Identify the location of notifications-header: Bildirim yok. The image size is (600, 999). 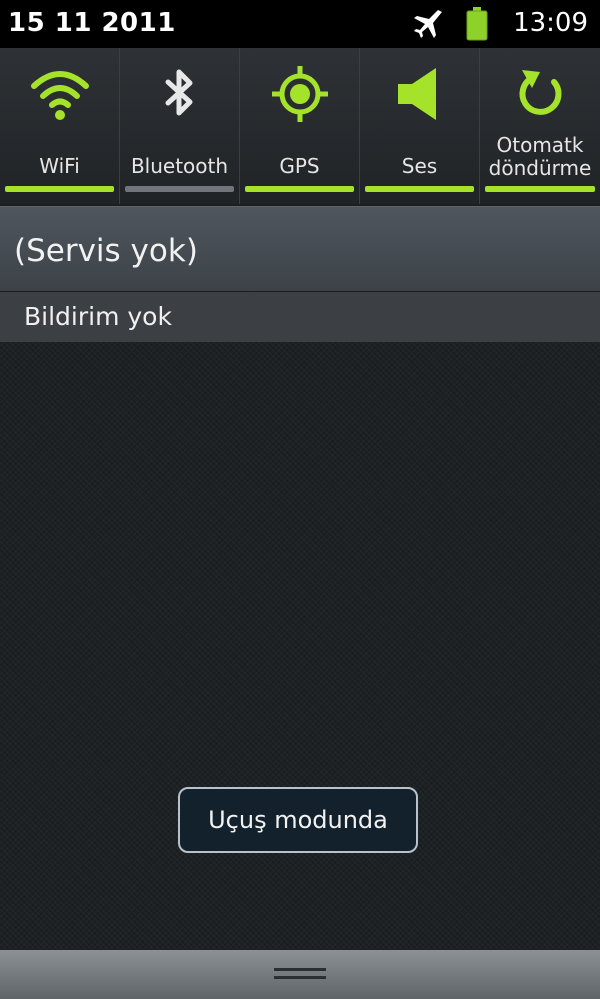
(300, 317).